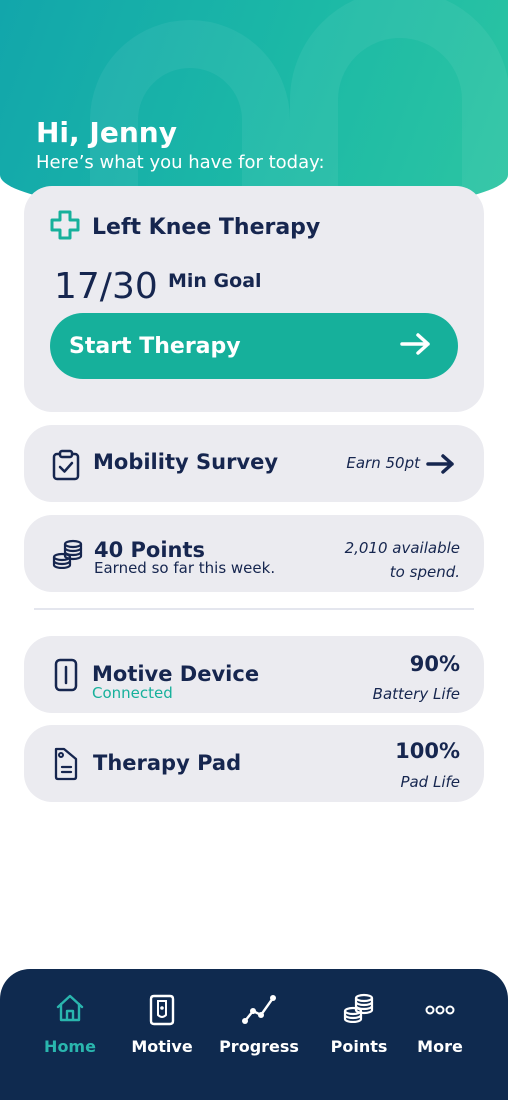 The height and width of the screenshot is (1100, 508). What do you see at coordinates (70, 1034) in the screenshot?
I see `nav-item-home: Home` at bounding box center [70, 1034].